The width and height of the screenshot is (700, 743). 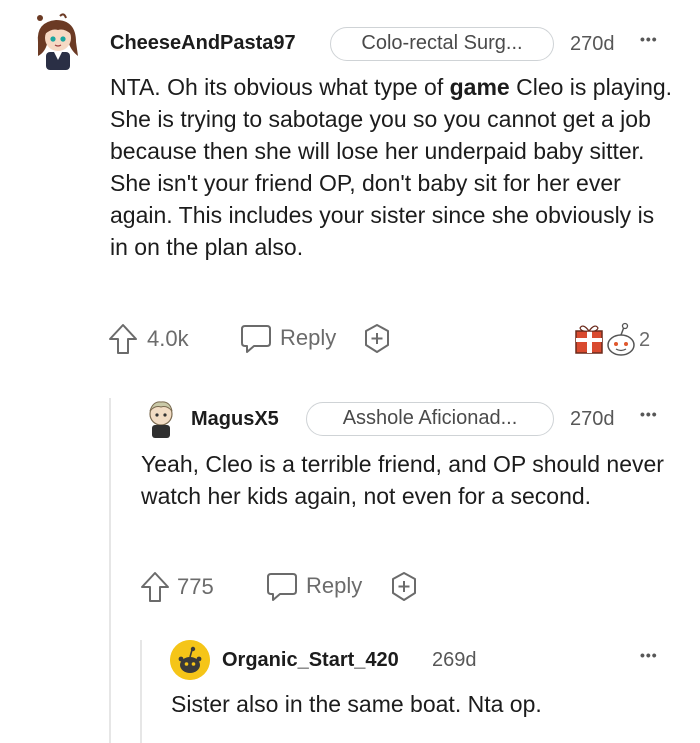 What do you see at coordinates (310, 660) in the screenshot?
I see `comment-author: Organic_Start_420` at bounding box center [310, 660].